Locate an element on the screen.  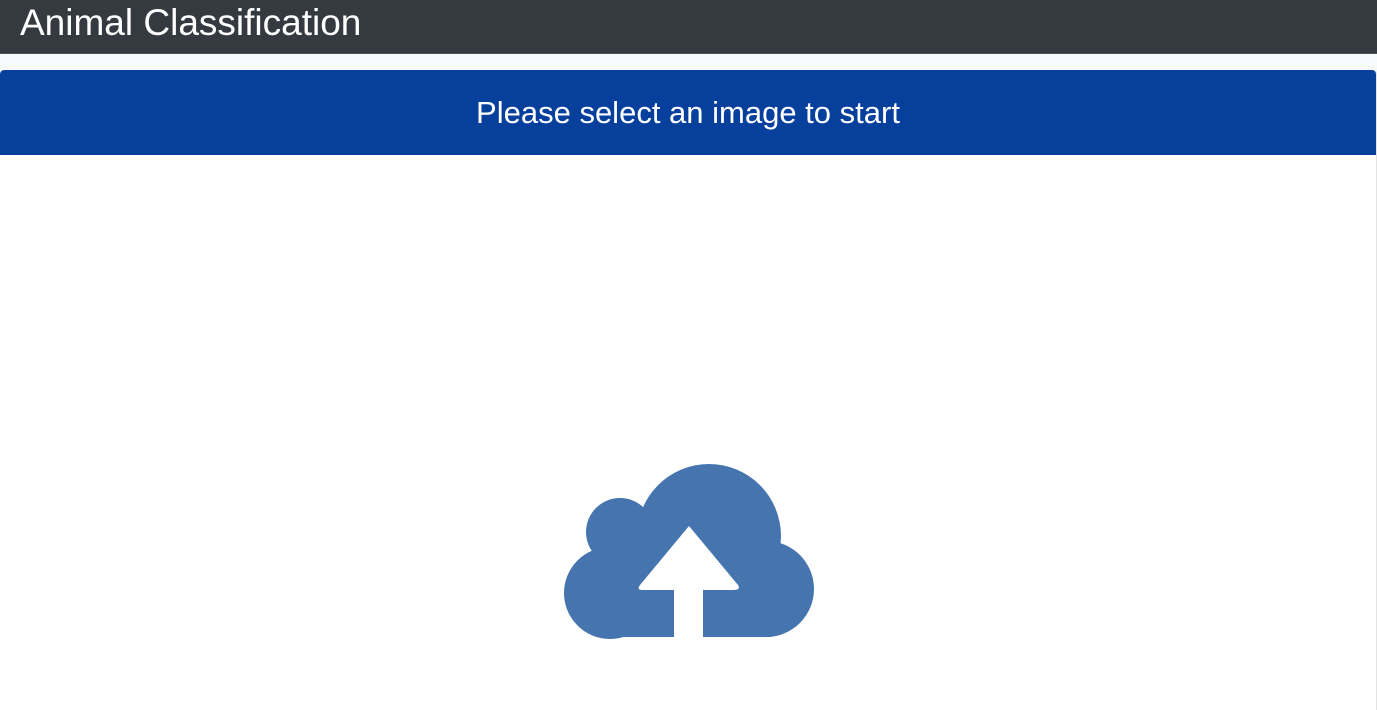
card-header-text: Please select an image to start is located at coordinates (688, 112).